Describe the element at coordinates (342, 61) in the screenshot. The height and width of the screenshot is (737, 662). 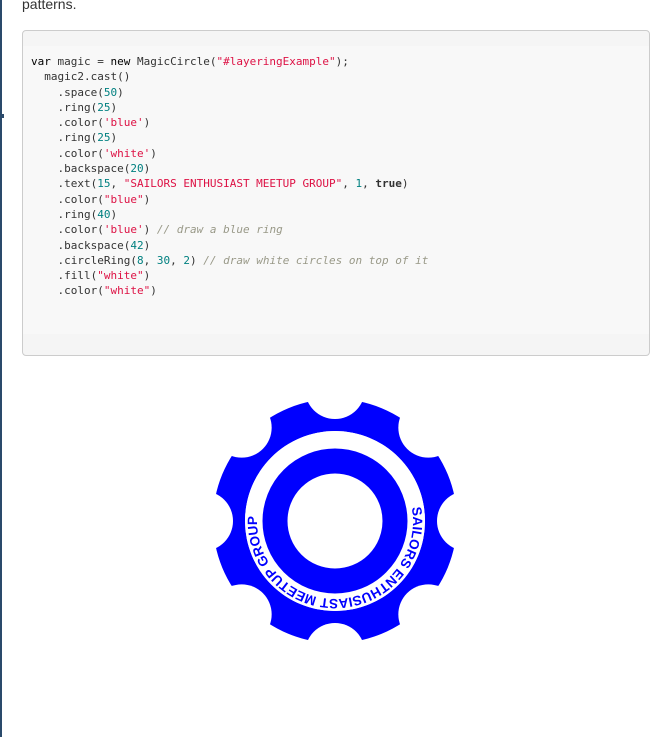
I see `code-token: );` at that location.